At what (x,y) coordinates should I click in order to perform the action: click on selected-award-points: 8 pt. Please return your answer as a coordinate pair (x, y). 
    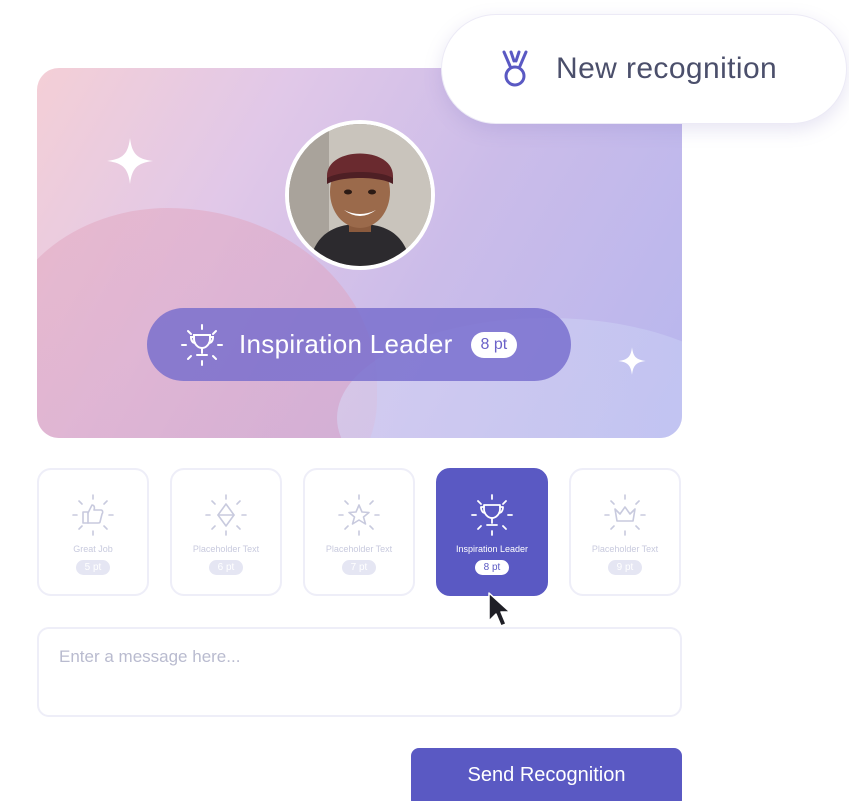
    Looking at the image, I should click on (494, 344).